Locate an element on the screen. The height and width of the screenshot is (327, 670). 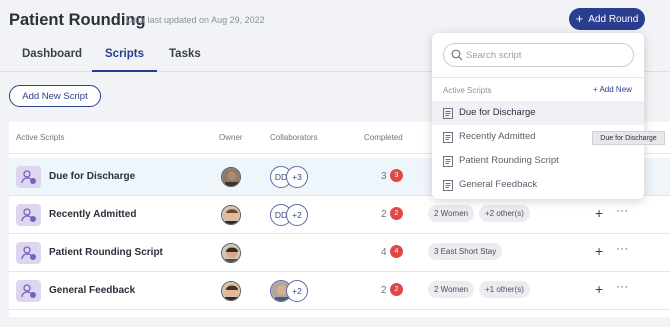
dropdown-item-label: General Feedback is located at coordinates (498, 184).